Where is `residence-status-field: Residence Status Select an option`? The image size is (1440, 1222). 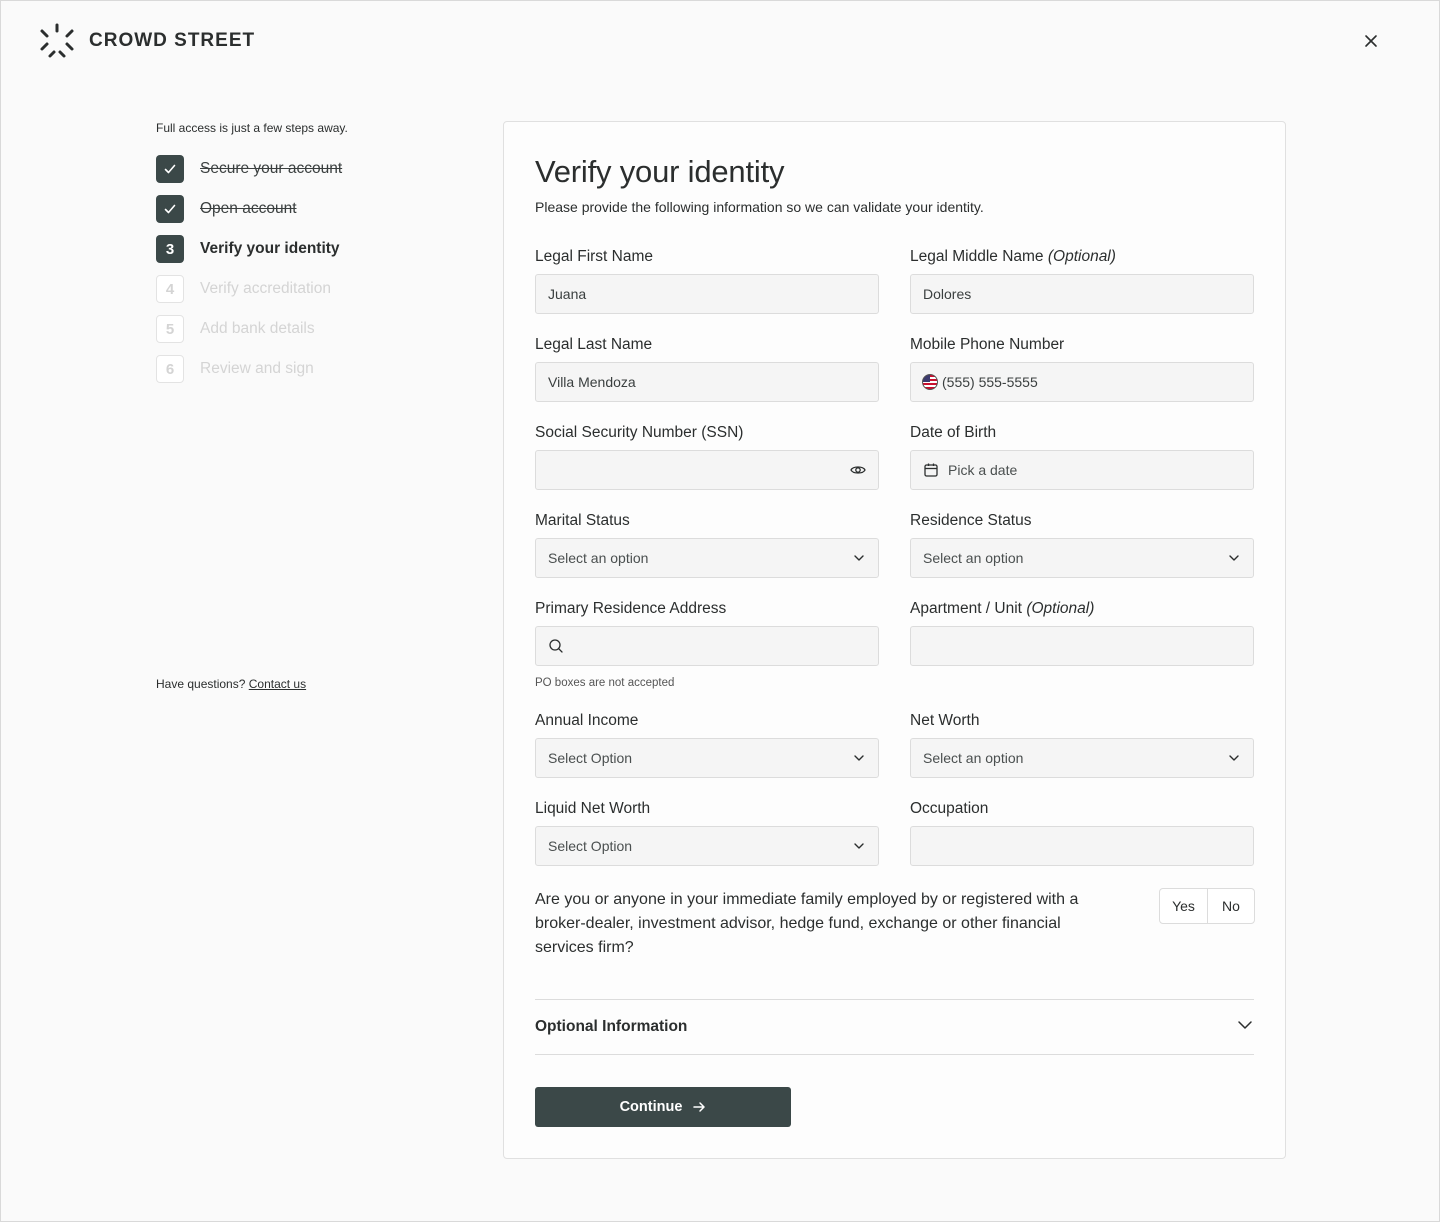 residence-status-field: Residence Status Select an option is located at coordinates (1082, 544).